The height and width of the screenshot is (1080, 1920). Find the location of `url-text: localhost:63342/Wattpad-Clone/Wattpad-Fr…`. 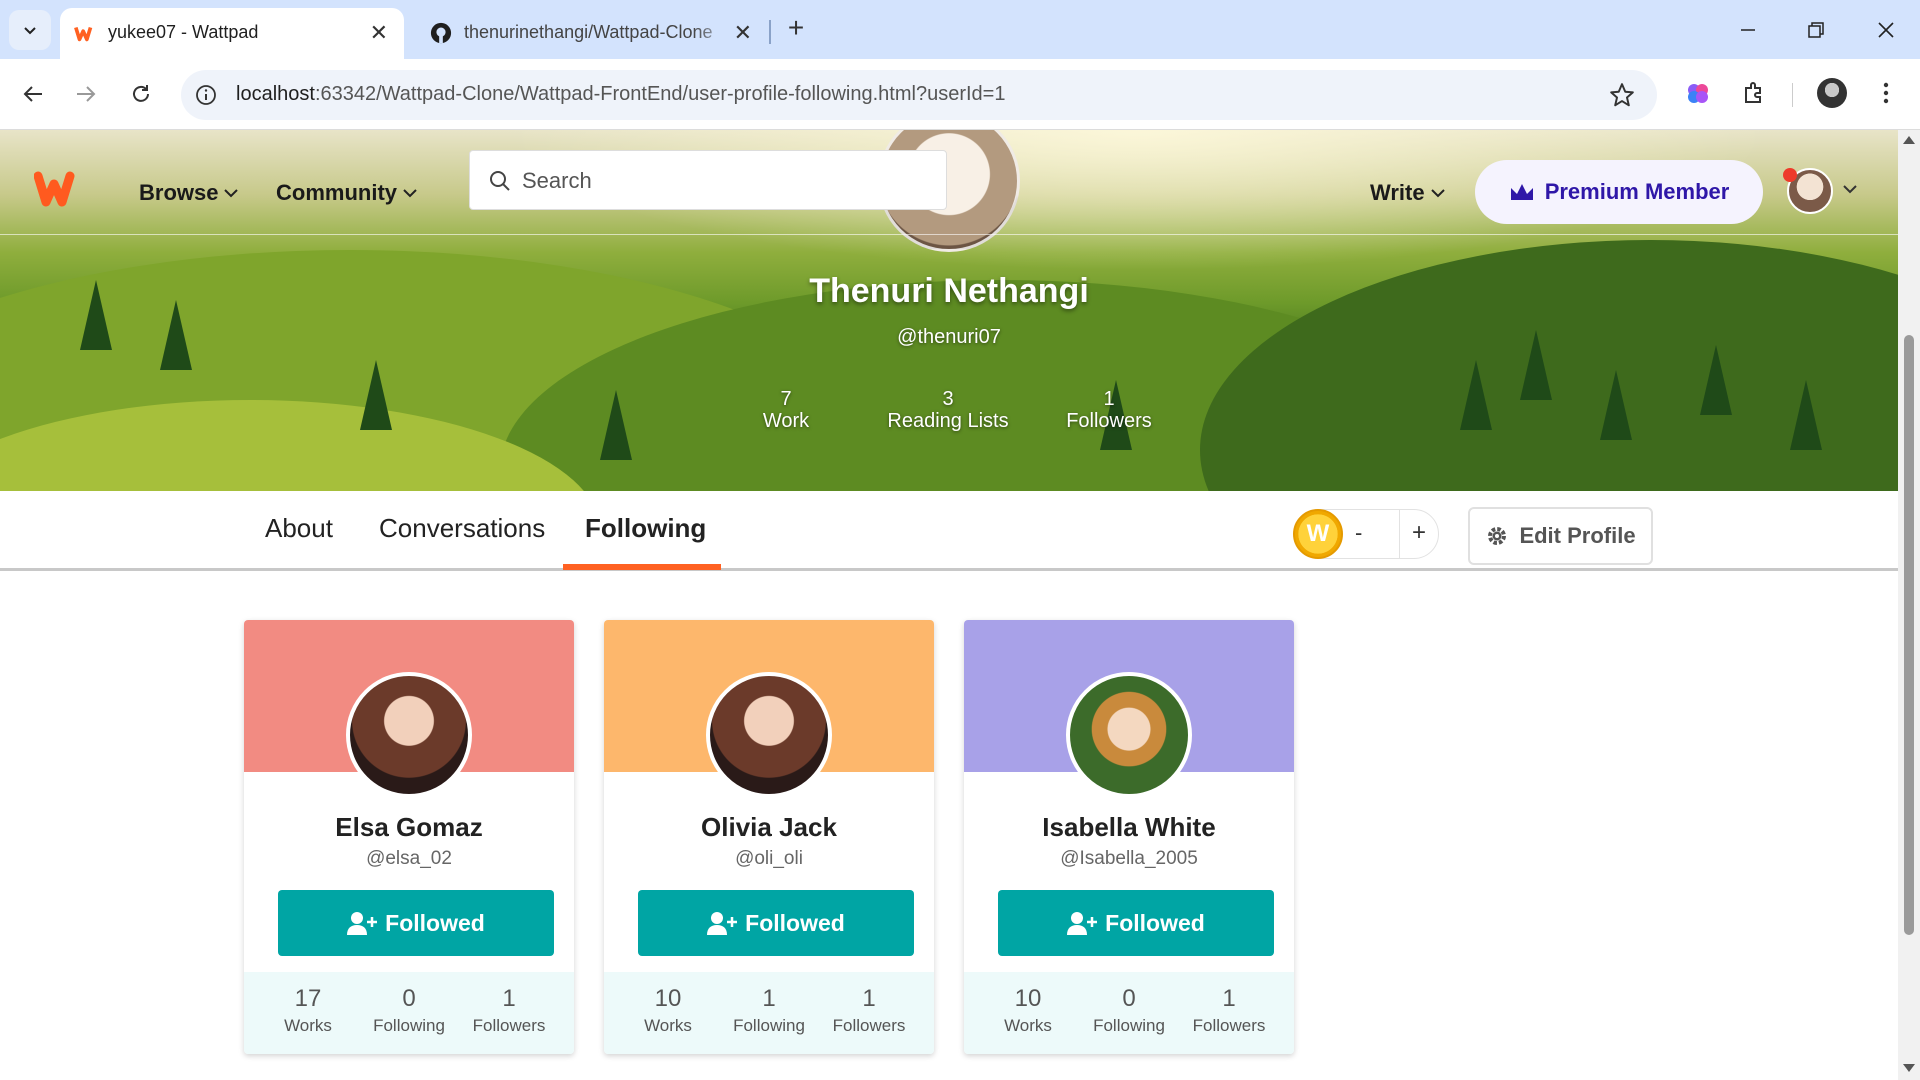

url-text: localhost:63342/Wattpad-Clone/Wattpad-Fr… is located at coordinates (621, 94).